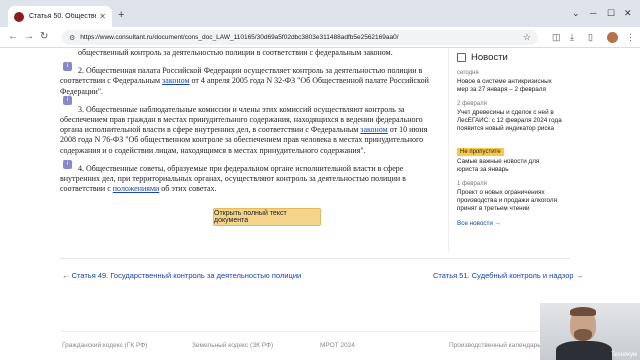 The image size is (640, 360). What do you see at coordinates (337, 345) in the screenshot?
I see `footer-link: МРОТ 2024` at bounding box center [337, 345].